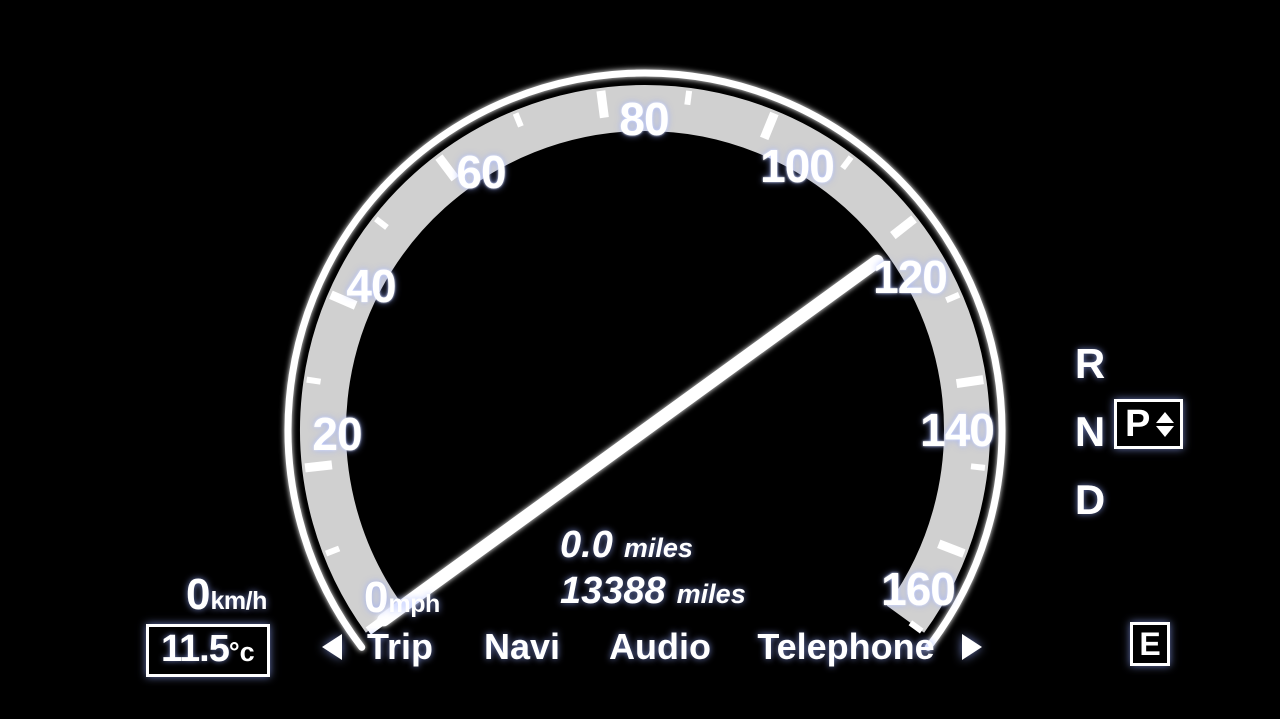 The width and height of the screenshot is (1280, 719). I want to click on menu-item-navi: Navi, so click(522, 647).